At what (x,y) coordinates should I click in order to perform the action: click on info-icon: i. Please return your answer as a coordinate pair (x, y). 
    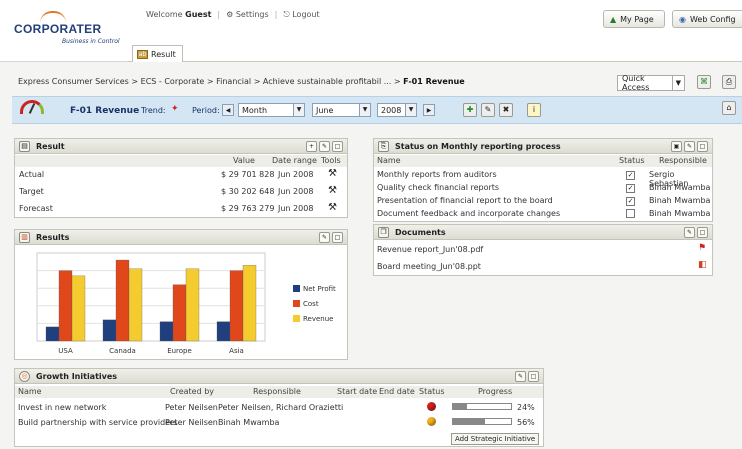
    Looking at the image, I should click on (534, 110).